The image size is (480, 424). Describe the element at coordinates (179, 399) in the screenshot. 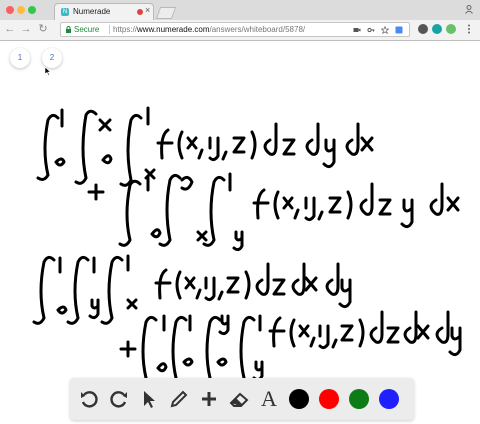

I see `pencil-icon` at that location.